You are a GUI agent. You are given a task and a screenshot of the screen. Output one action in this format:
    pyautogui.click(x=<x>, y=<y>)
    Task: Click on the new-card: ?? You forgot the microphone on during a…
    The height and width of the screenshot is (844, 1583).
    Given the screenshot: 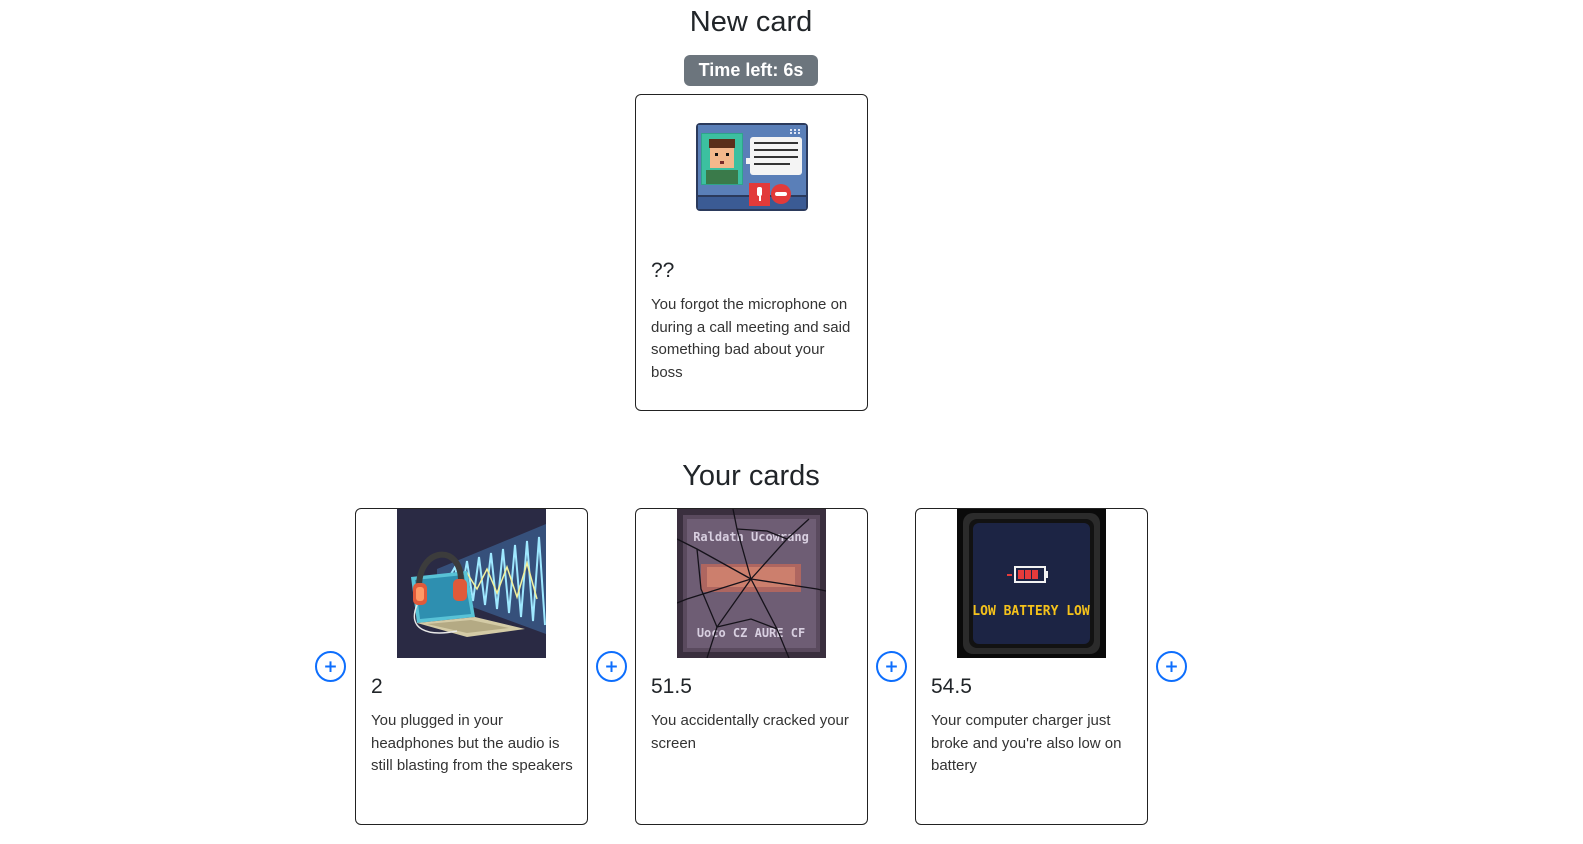 What is the action you would take?
    pyautogui.click(x=751, y=252)
    